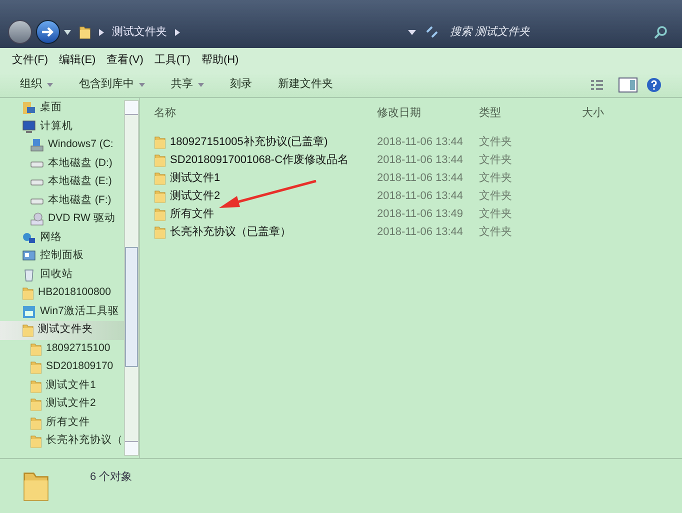 The height and width of the screenshot is (513, 682). I want to click on recycle-bin-icon, so click(29, 275).